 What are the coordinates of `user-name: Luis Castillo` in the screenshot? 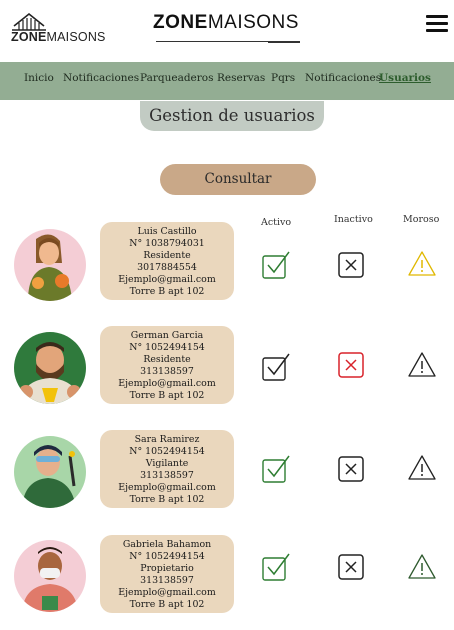 It's located at (167, 231).